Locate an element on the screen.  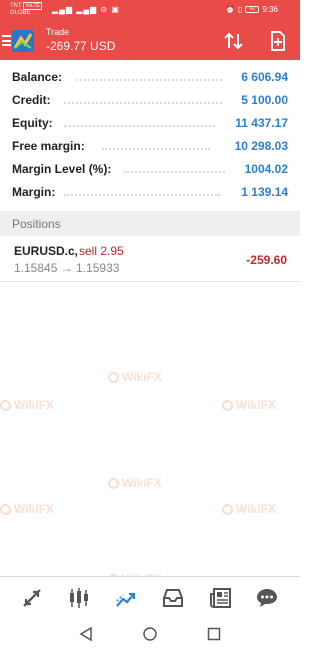
nav-quotes is located at coordinates (32, 598).